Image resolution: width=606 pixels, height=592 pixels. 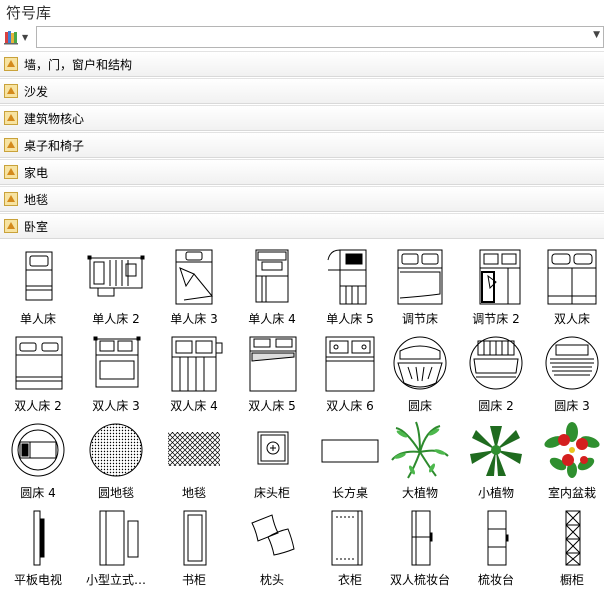 What do you see at coordinates (320, 37) in the screenshot?
I see `search-input` at bounding box center [320, 37].